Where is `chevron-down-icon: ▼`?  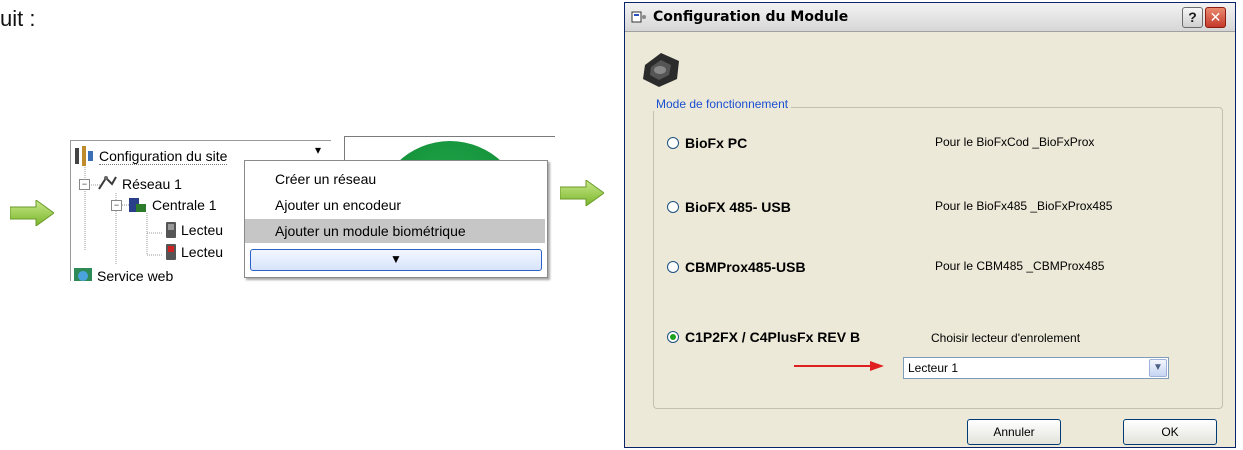 chevron-down-icon: ▼ is located at coordinates (1158, 368).